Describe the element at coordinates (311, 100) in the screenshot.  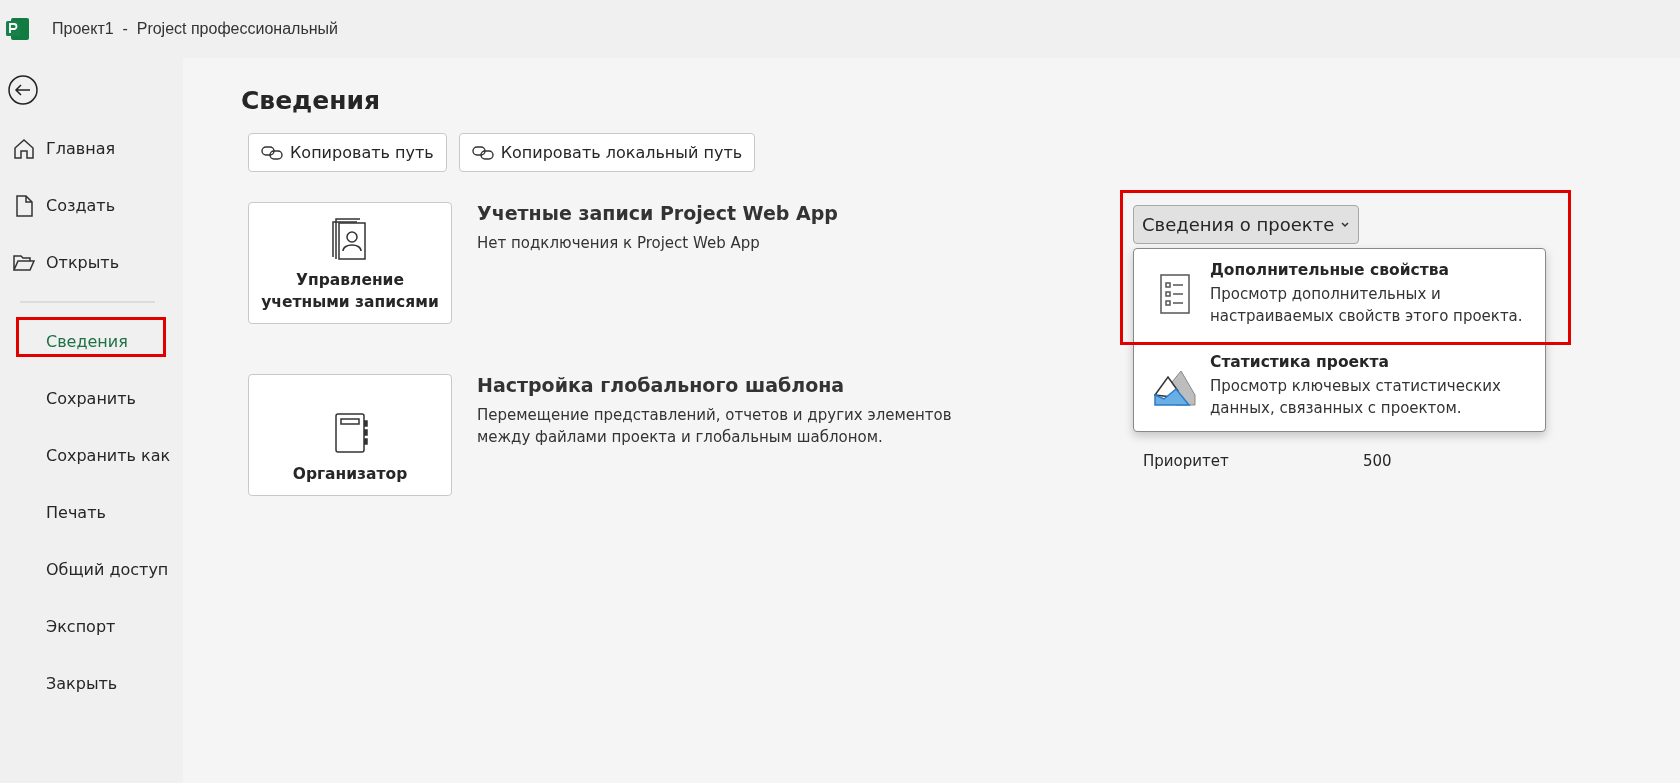
I see `page-title: Сведения` at that location.